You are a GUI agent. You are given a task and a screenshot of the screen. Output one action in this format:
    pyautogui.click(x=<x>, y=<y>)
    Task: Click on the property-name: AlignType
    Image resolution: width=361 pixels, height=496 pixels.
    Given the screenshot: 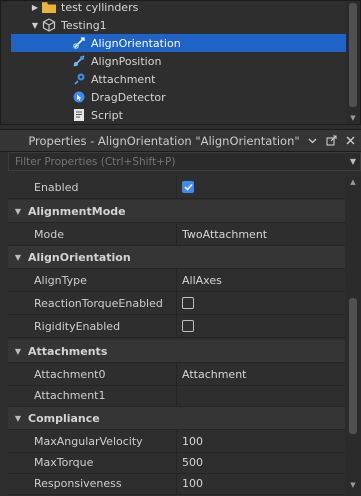 What is the action you would take?
    pyautogui.click(x=92, y=280)
    